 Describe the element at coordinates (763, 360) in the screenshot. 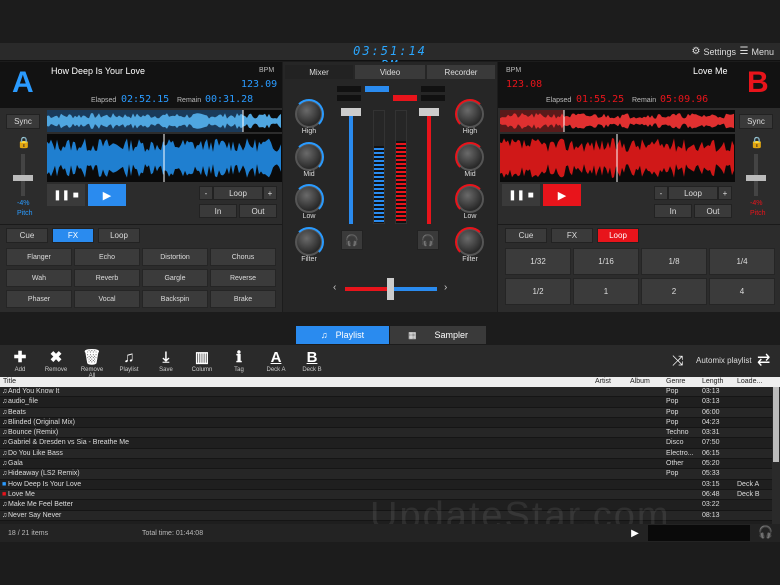

I see `repeat-icon: ⇄` at that location.